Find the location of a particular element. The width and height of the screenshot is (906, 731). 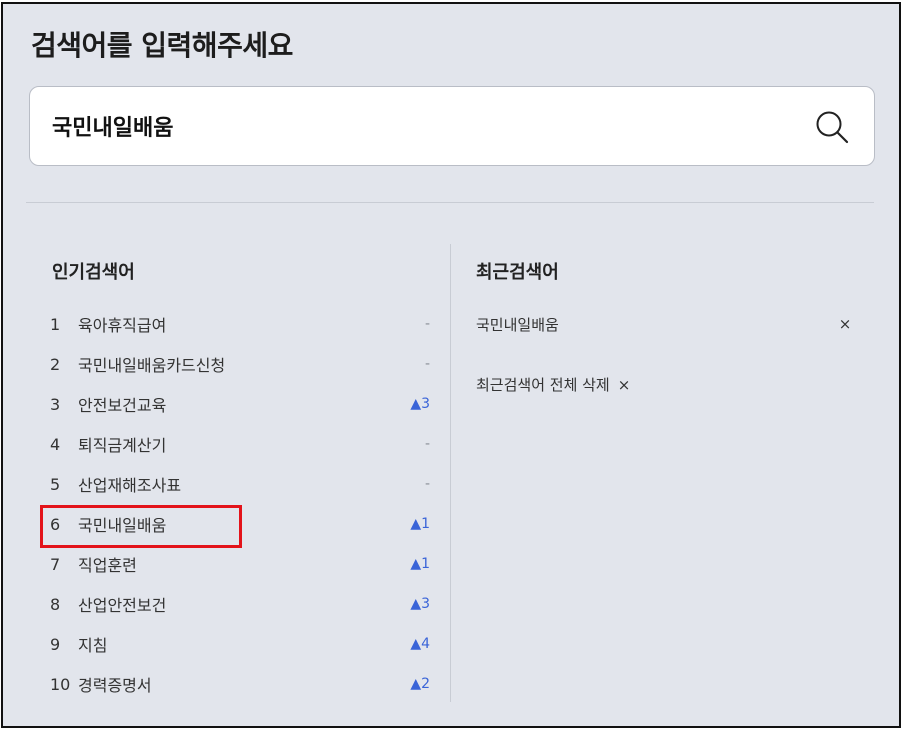

remove-recent-icon: × is located at coordinates (845, 324).